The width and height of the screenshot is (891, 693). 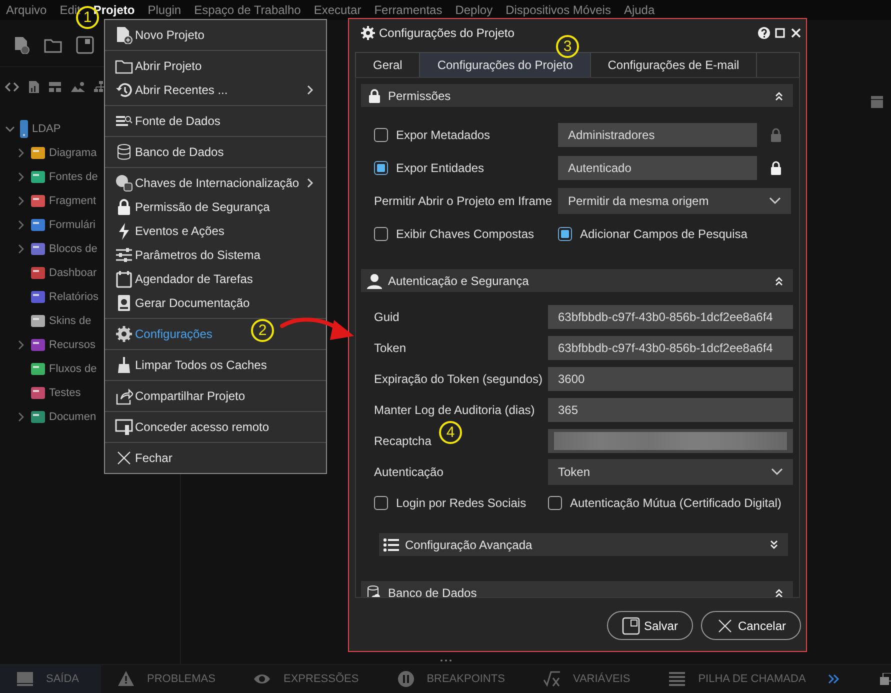 What do you see at coordinates (70, 10) in the screenshot?
I see `menu-item: Edit` at bounding box center [70, 10].